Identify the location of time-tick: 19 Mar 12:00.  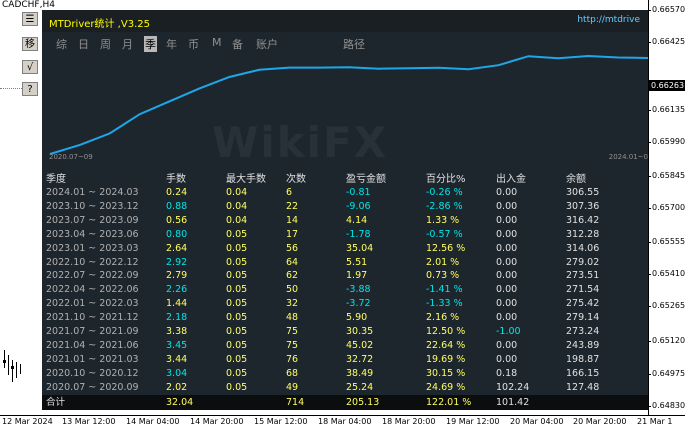
(473, 421).